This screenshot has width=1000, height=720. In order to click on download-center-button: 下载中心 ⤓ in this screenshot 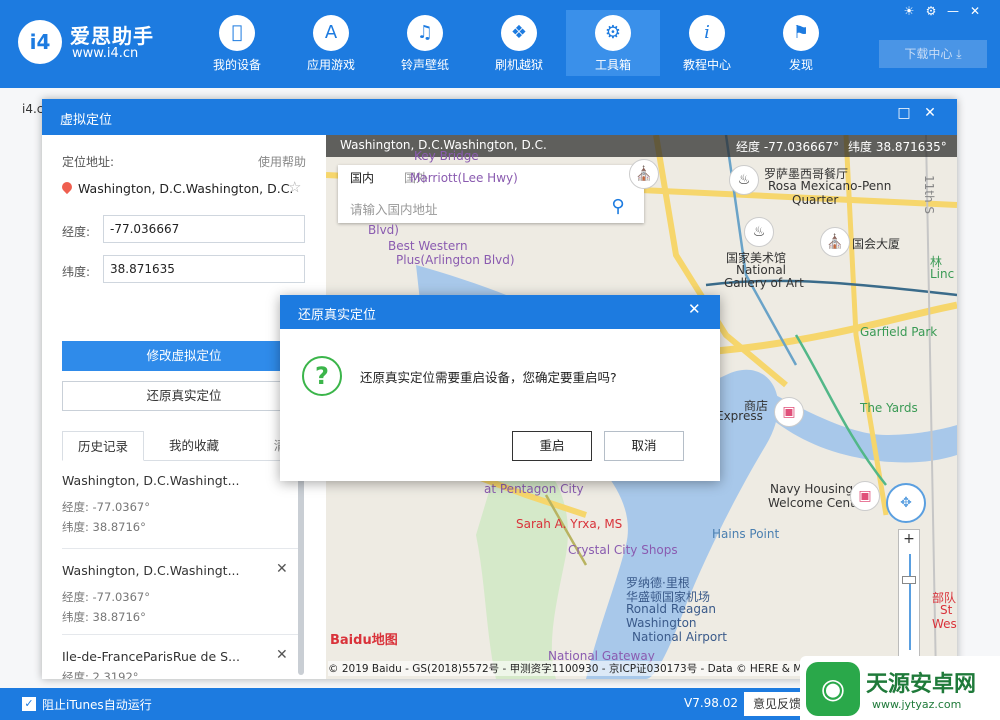, I will do `click(933, 54)`.